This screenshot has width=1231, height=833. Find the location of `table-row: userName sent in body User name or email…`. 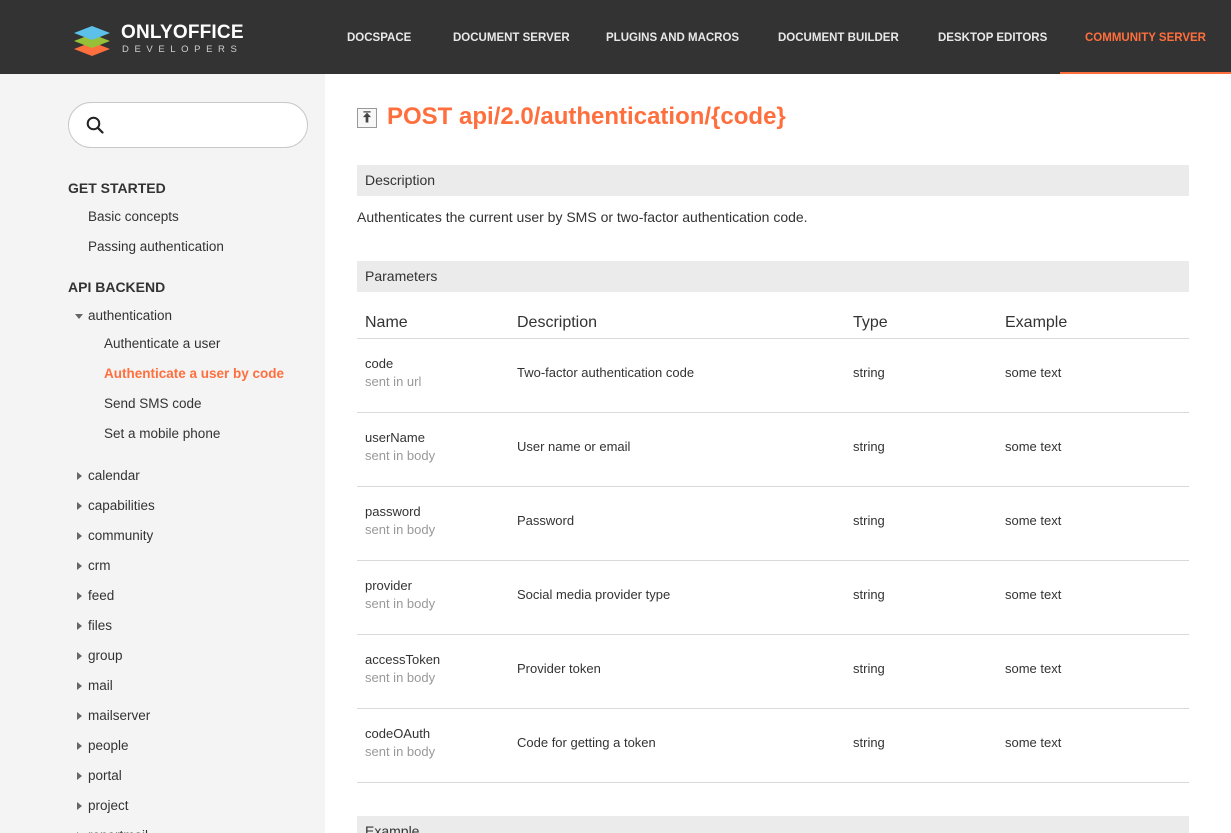

table-row: userName sent in body User name or email… is located at coordinates (773, 450).